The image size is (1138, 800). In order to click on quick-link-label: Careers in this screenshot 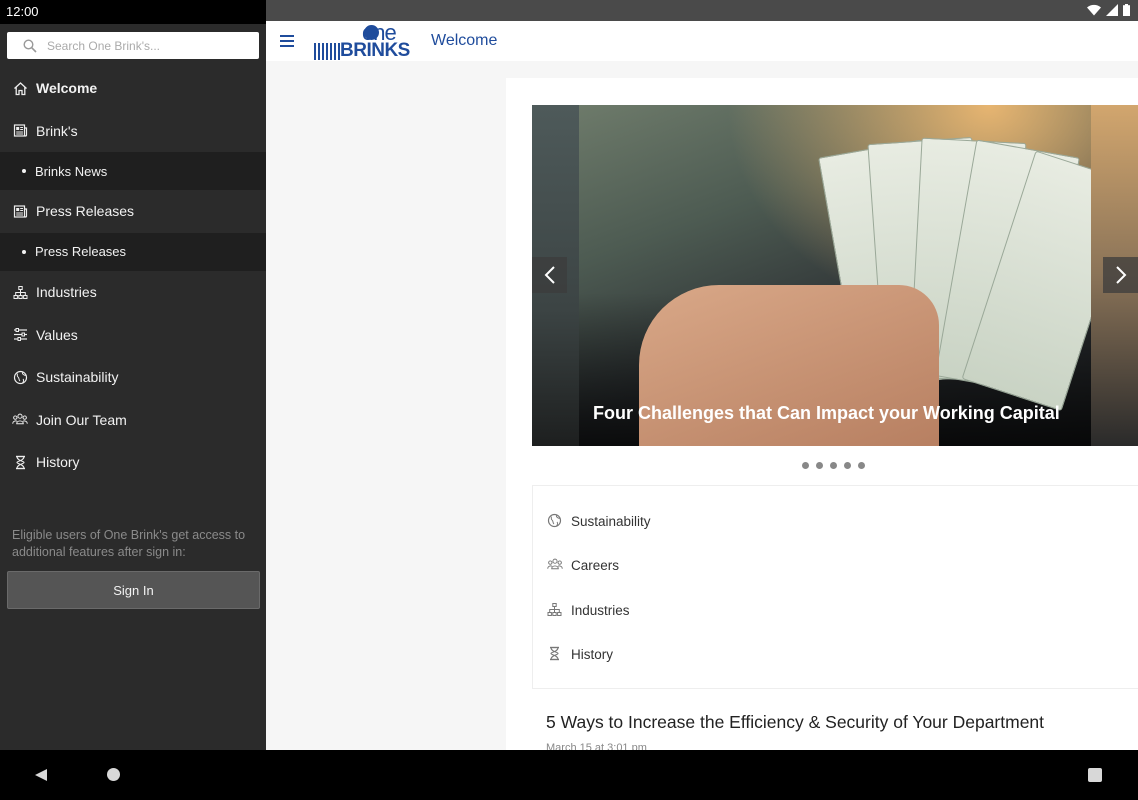, I will do `click(595, 565)`.